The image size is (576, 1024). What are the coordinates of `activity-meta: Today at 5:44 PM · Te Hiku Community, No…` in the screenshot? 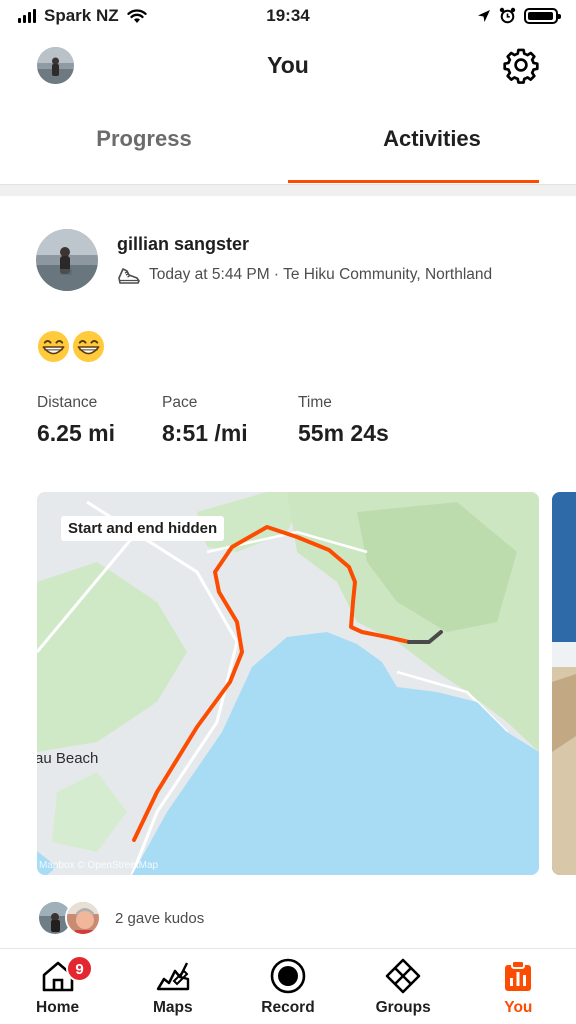 It's located at (304, 275).